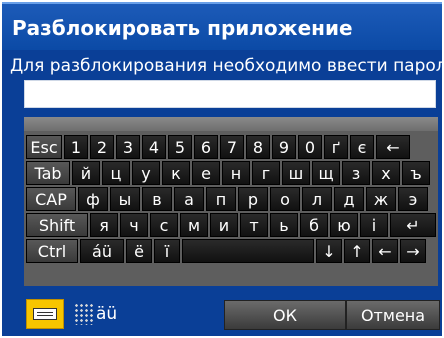 This screenshot has width=444, height=338. I want to click on key-char: э, so click(413, 199).